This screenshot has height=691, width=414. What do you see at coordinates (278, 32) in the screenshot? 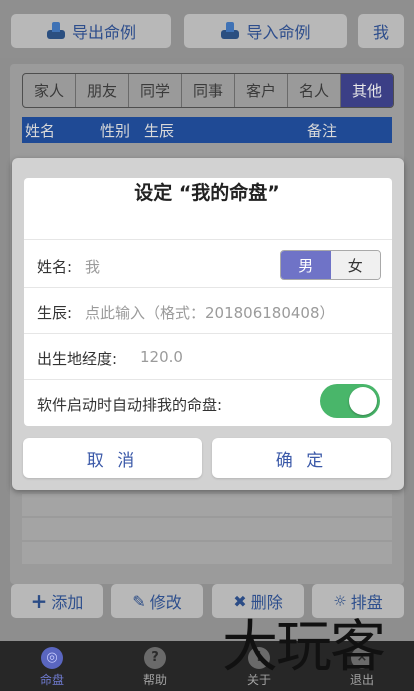
I see `import-label: 导入命例` at bounding box center [278, 32].